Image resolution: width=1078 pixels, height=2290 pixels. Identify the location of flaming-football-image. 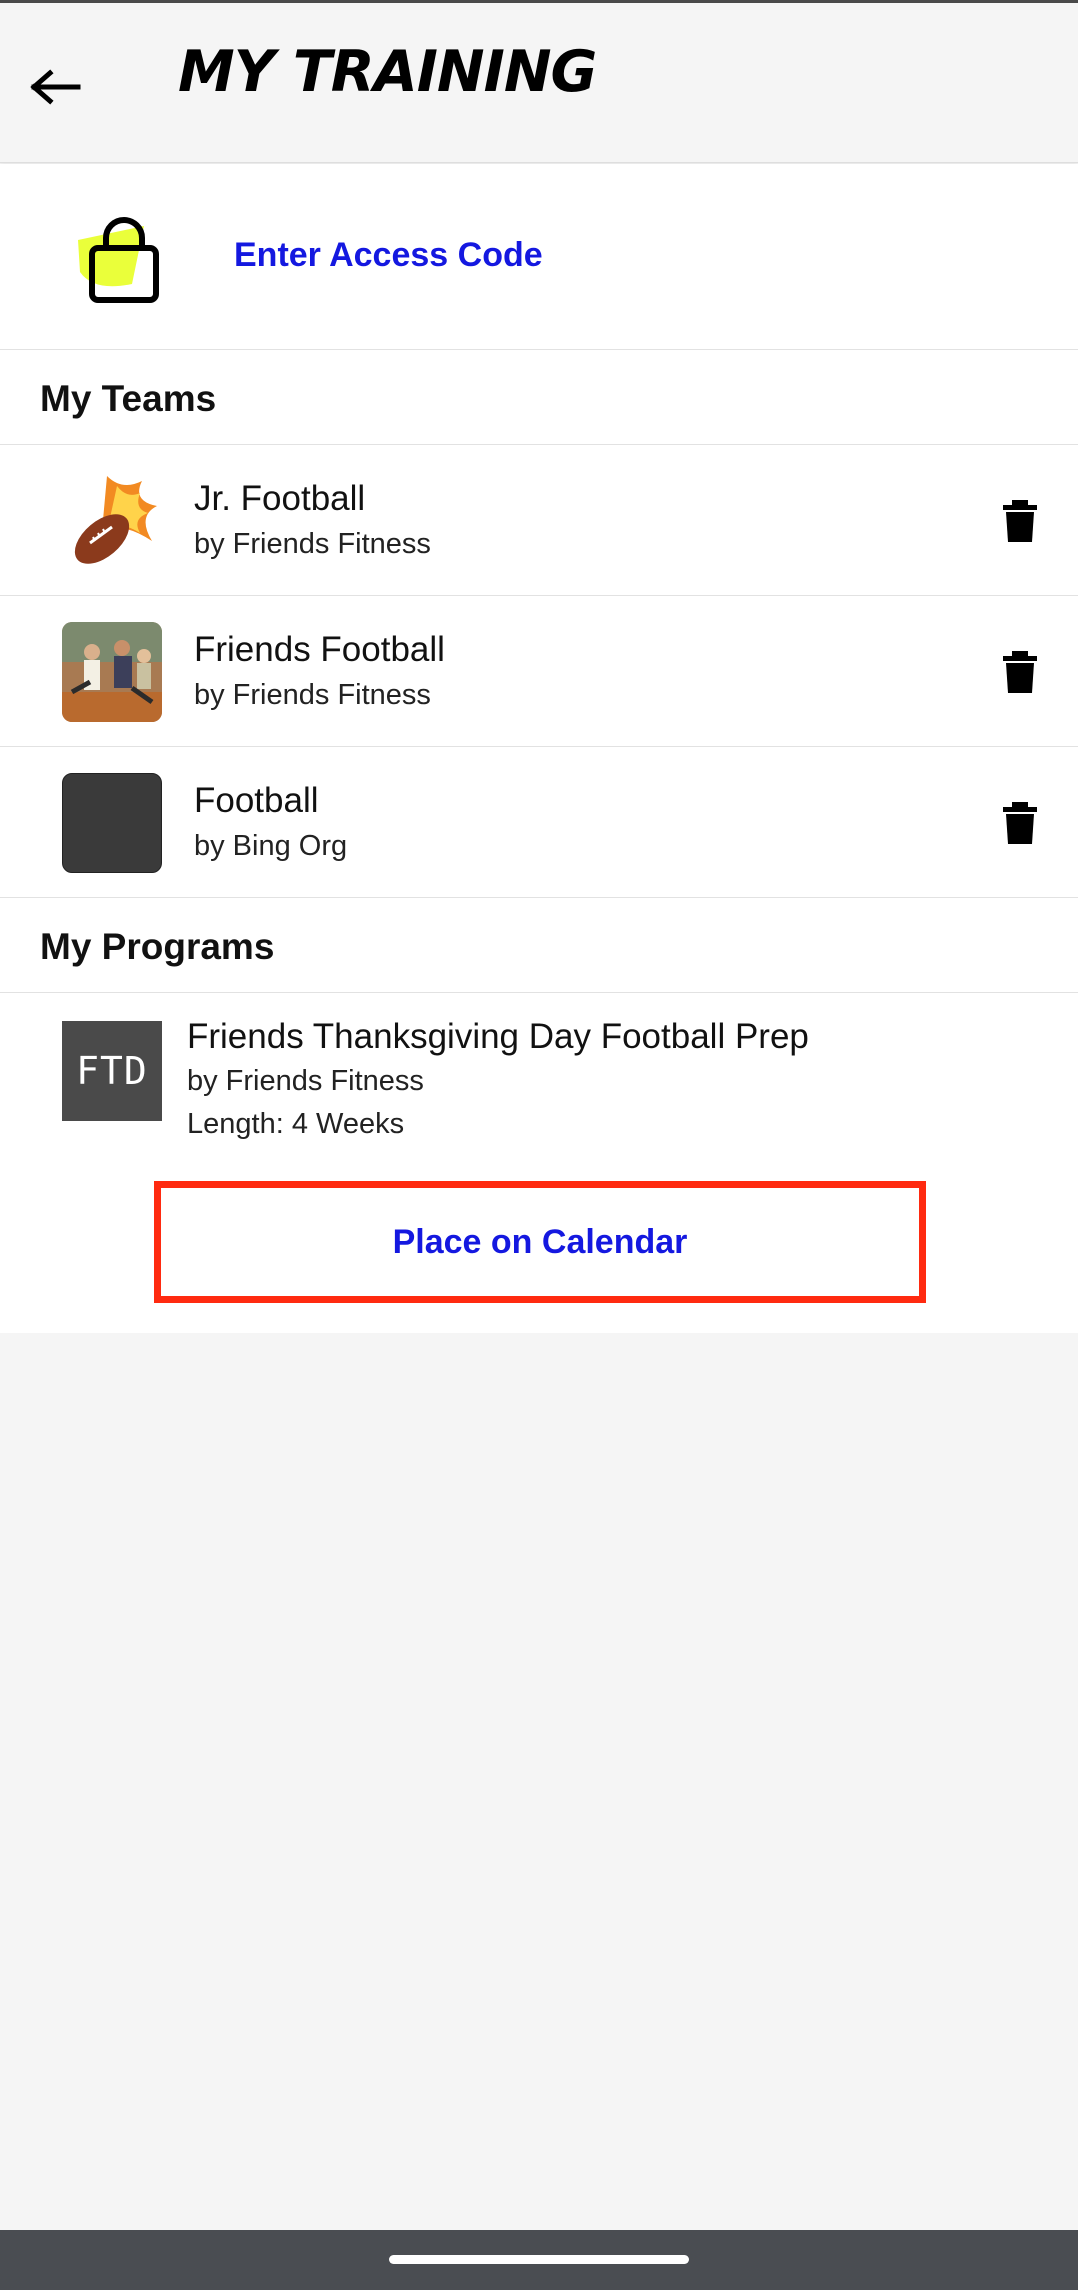
(112, 521).